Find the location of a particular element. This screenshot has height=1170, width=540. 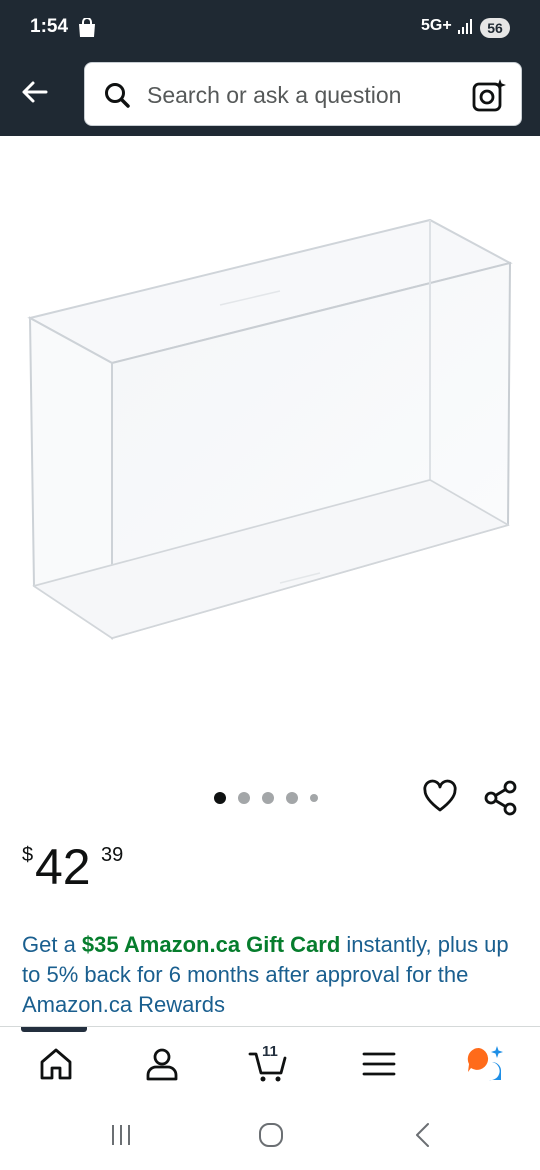

heart-icon is located at coordinates (440, 797).